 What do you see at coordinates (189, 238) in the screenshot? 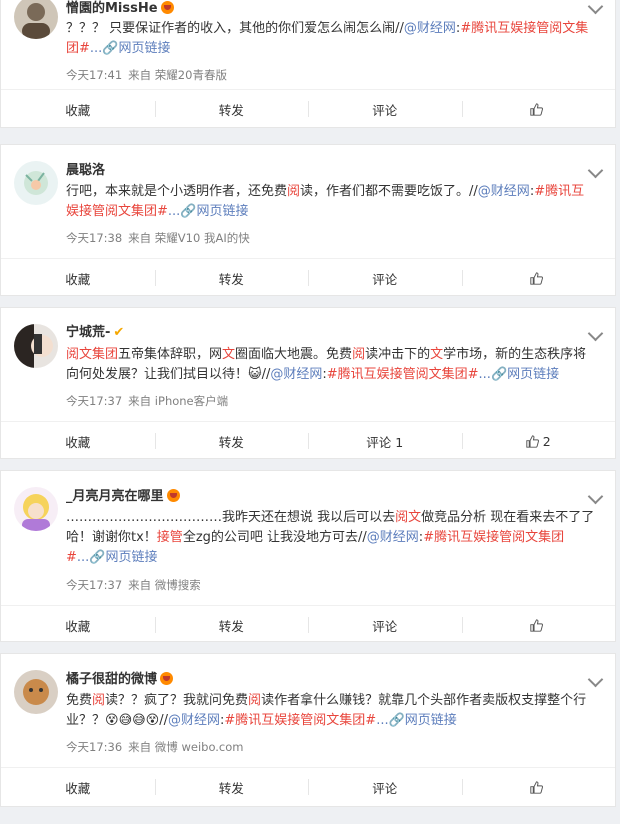
I see `post-source: 来自 荣耀V10 我AI的快` at bounding box center [189, 238].